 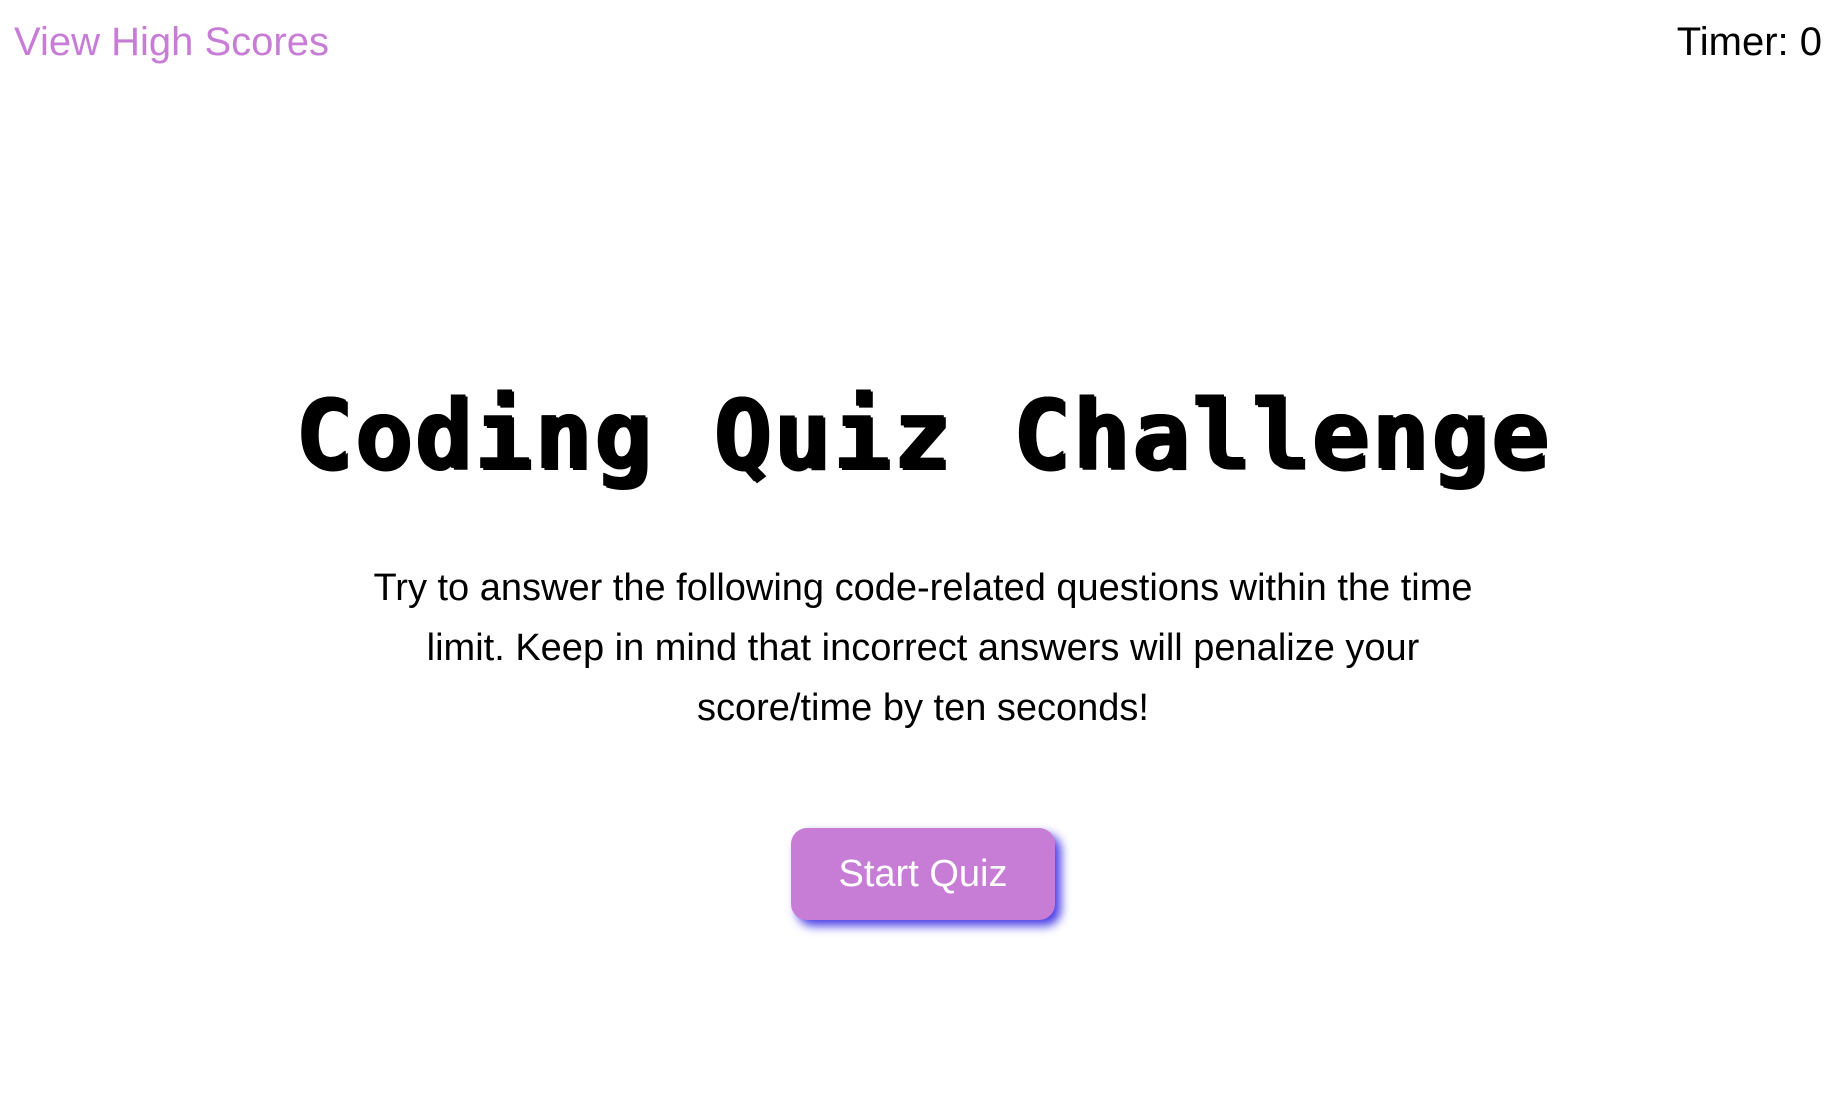 What do you see at coordinates (1749, 42) in the screenshot?
I see `timer-display: Timer: 0` at bounding box center [1749, 42].